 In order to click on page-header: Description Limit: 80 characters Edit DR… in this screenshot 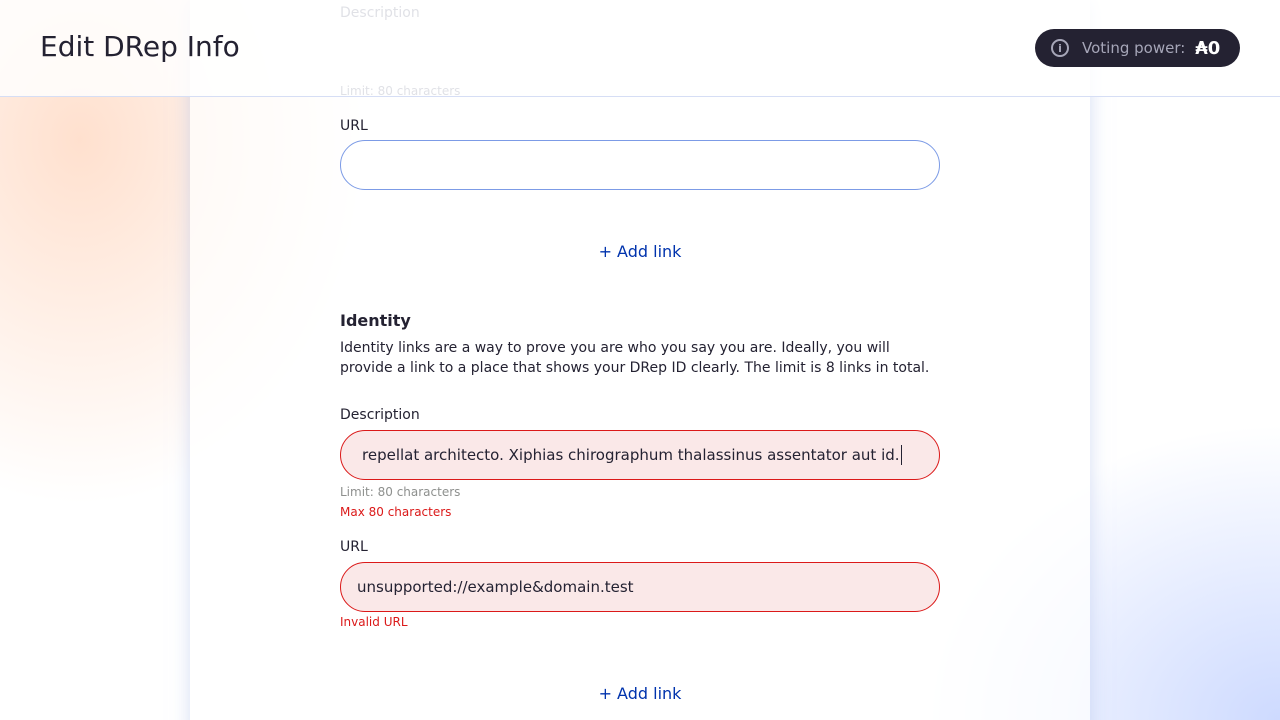, I will do `click(640, 49)`.